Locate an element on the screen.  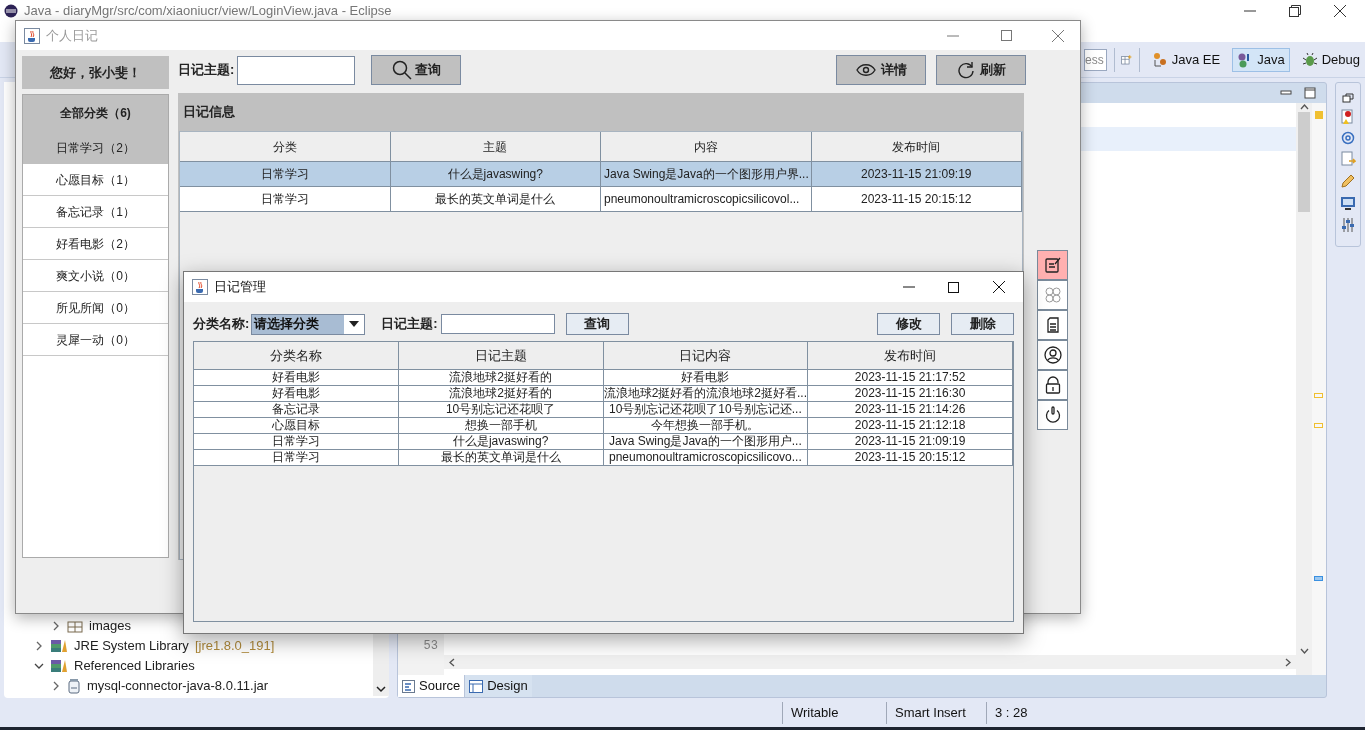
greeting-banner: 您好，张小斐！ is located at coordinates (95, 72).